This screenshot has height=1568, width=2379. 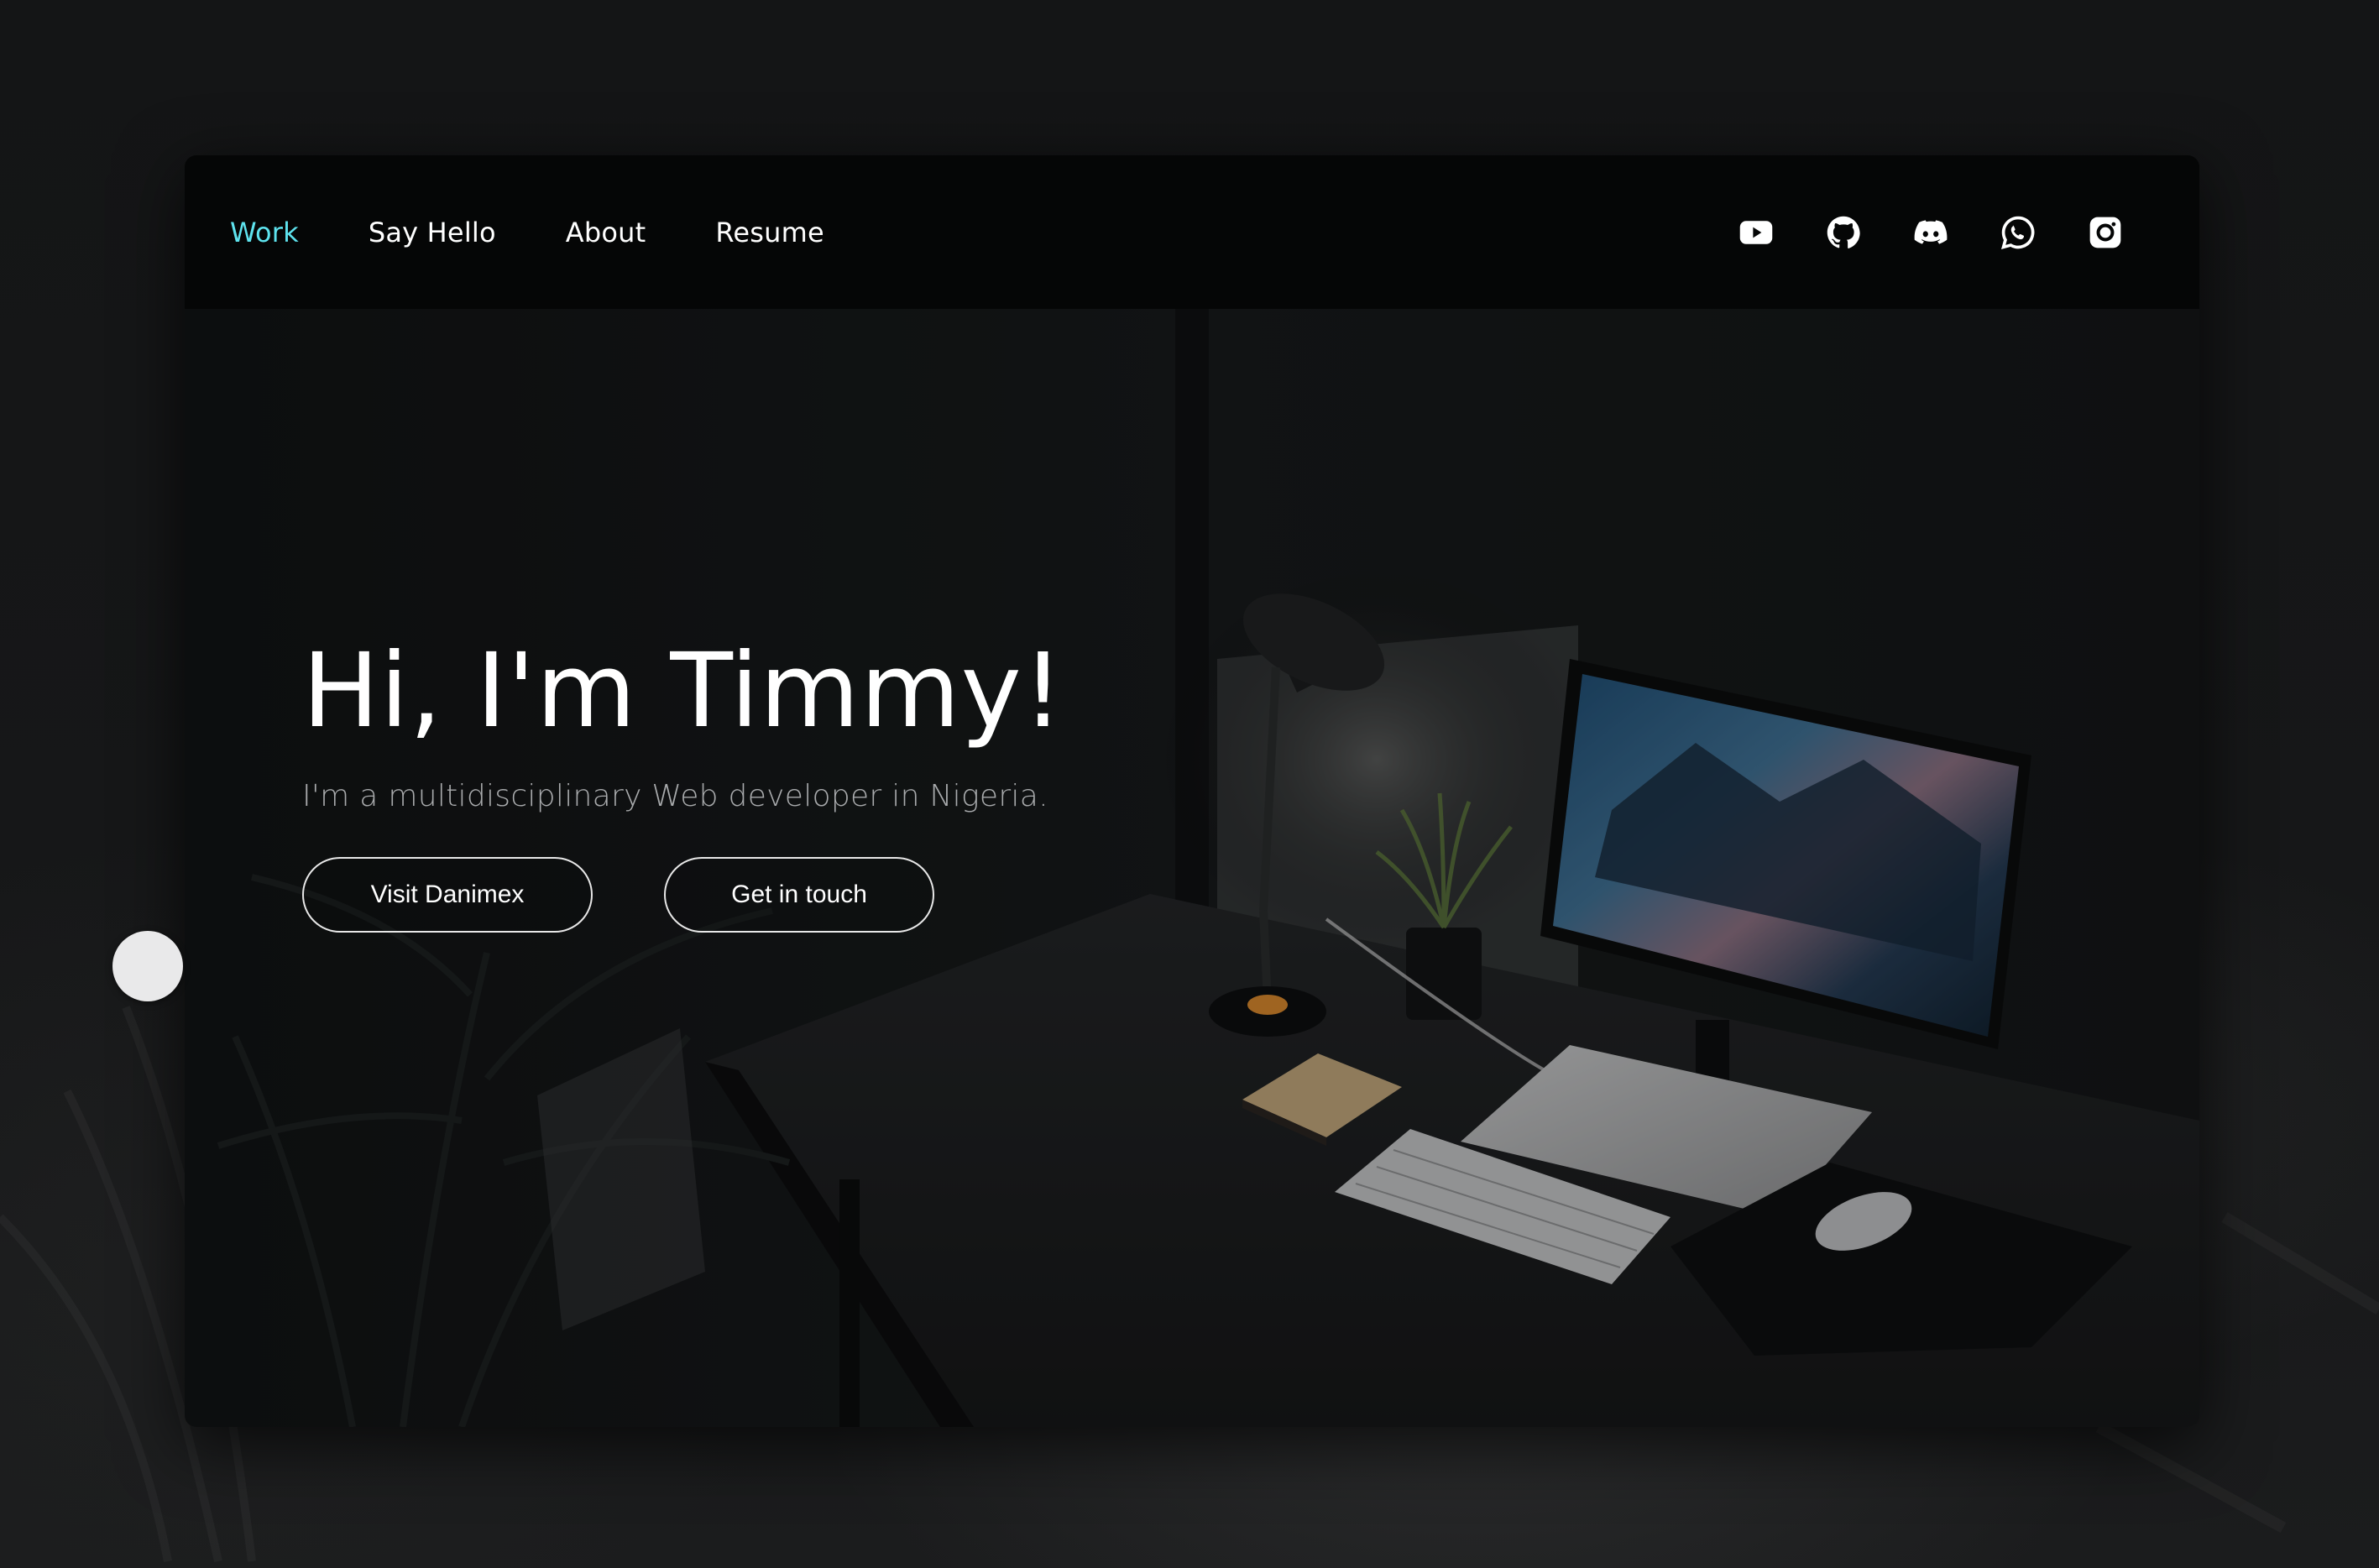 What do you see at coordinates (1843, 232) in the screenshot?
I see `github-icon` at bounding box center [1843, 232].